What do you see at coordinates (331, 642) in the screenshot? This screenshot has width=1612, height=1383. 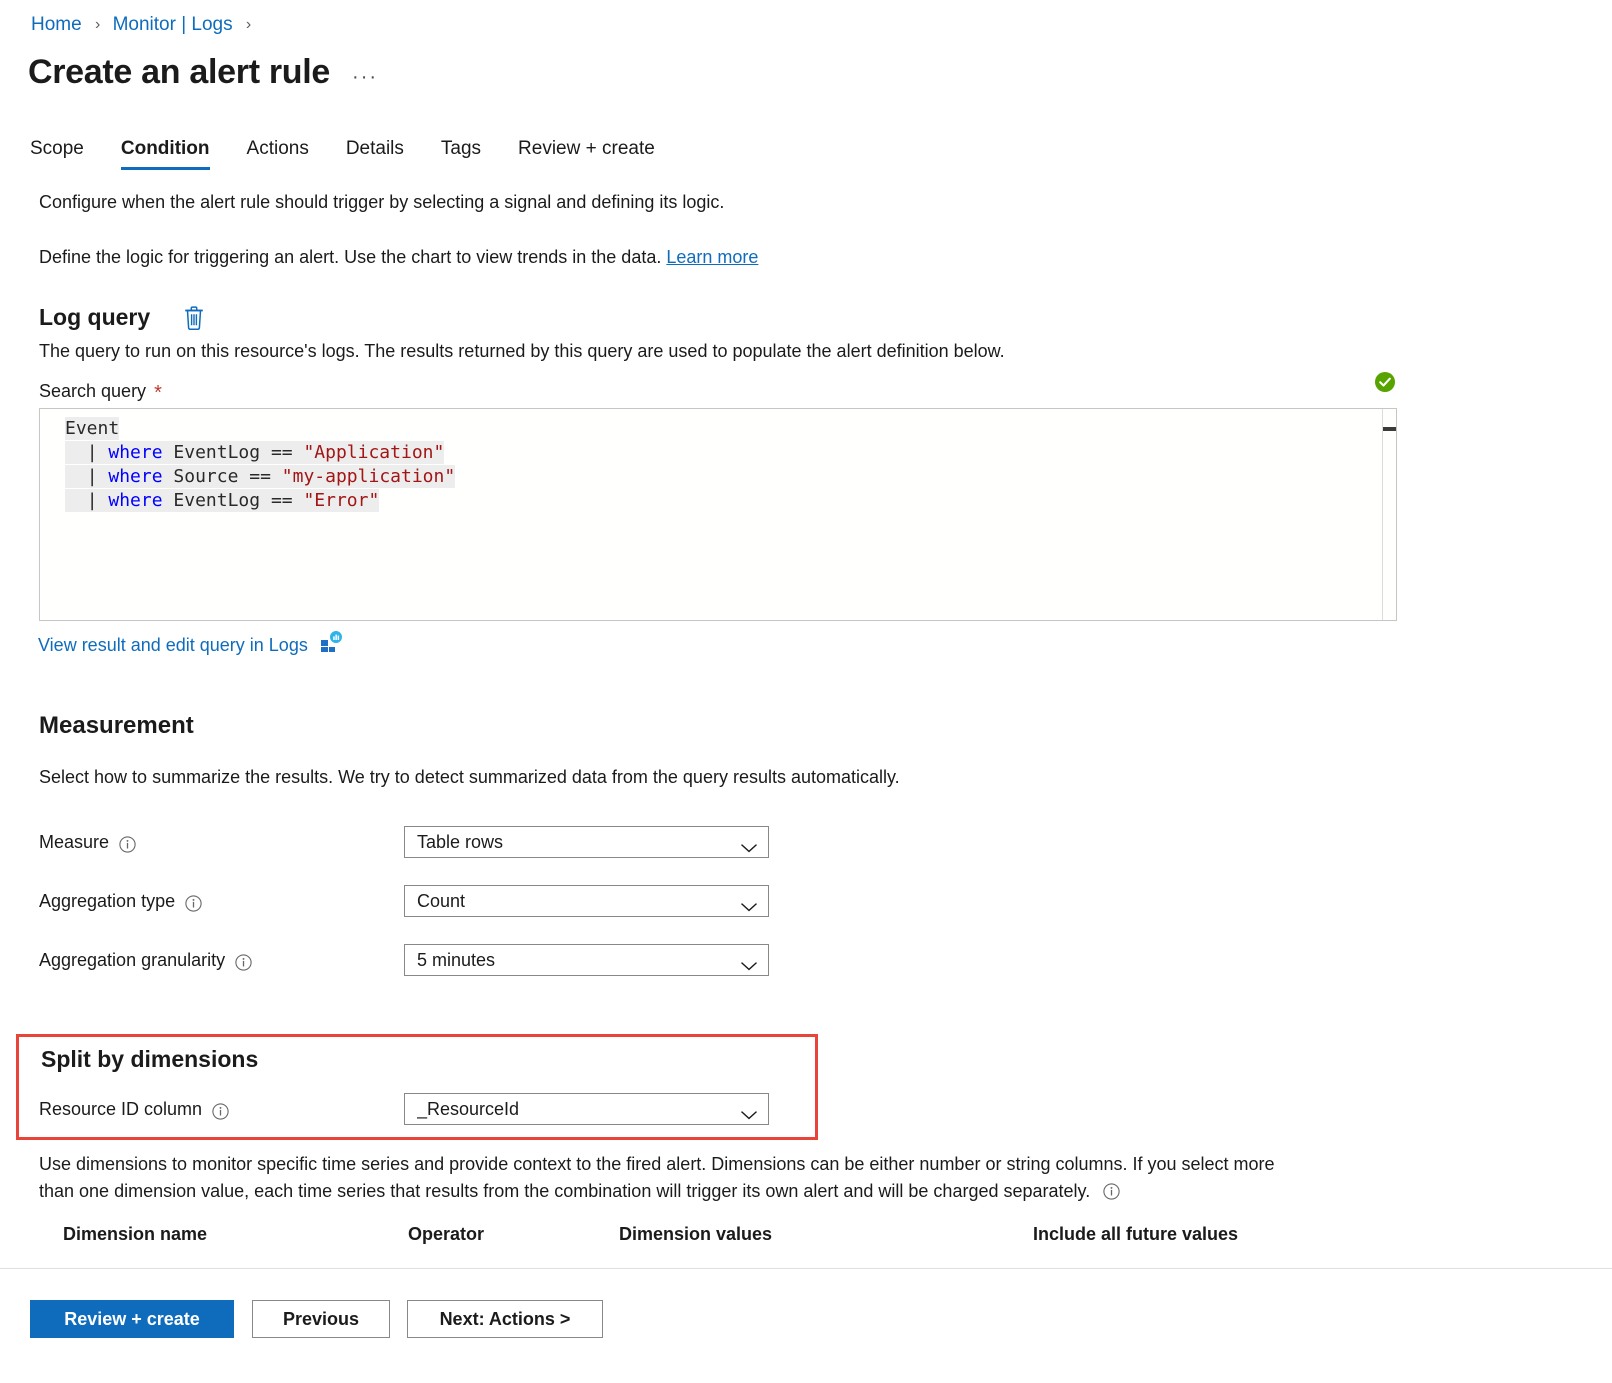 I see `logs-analytics-icon` at bounding box center [331, 642].